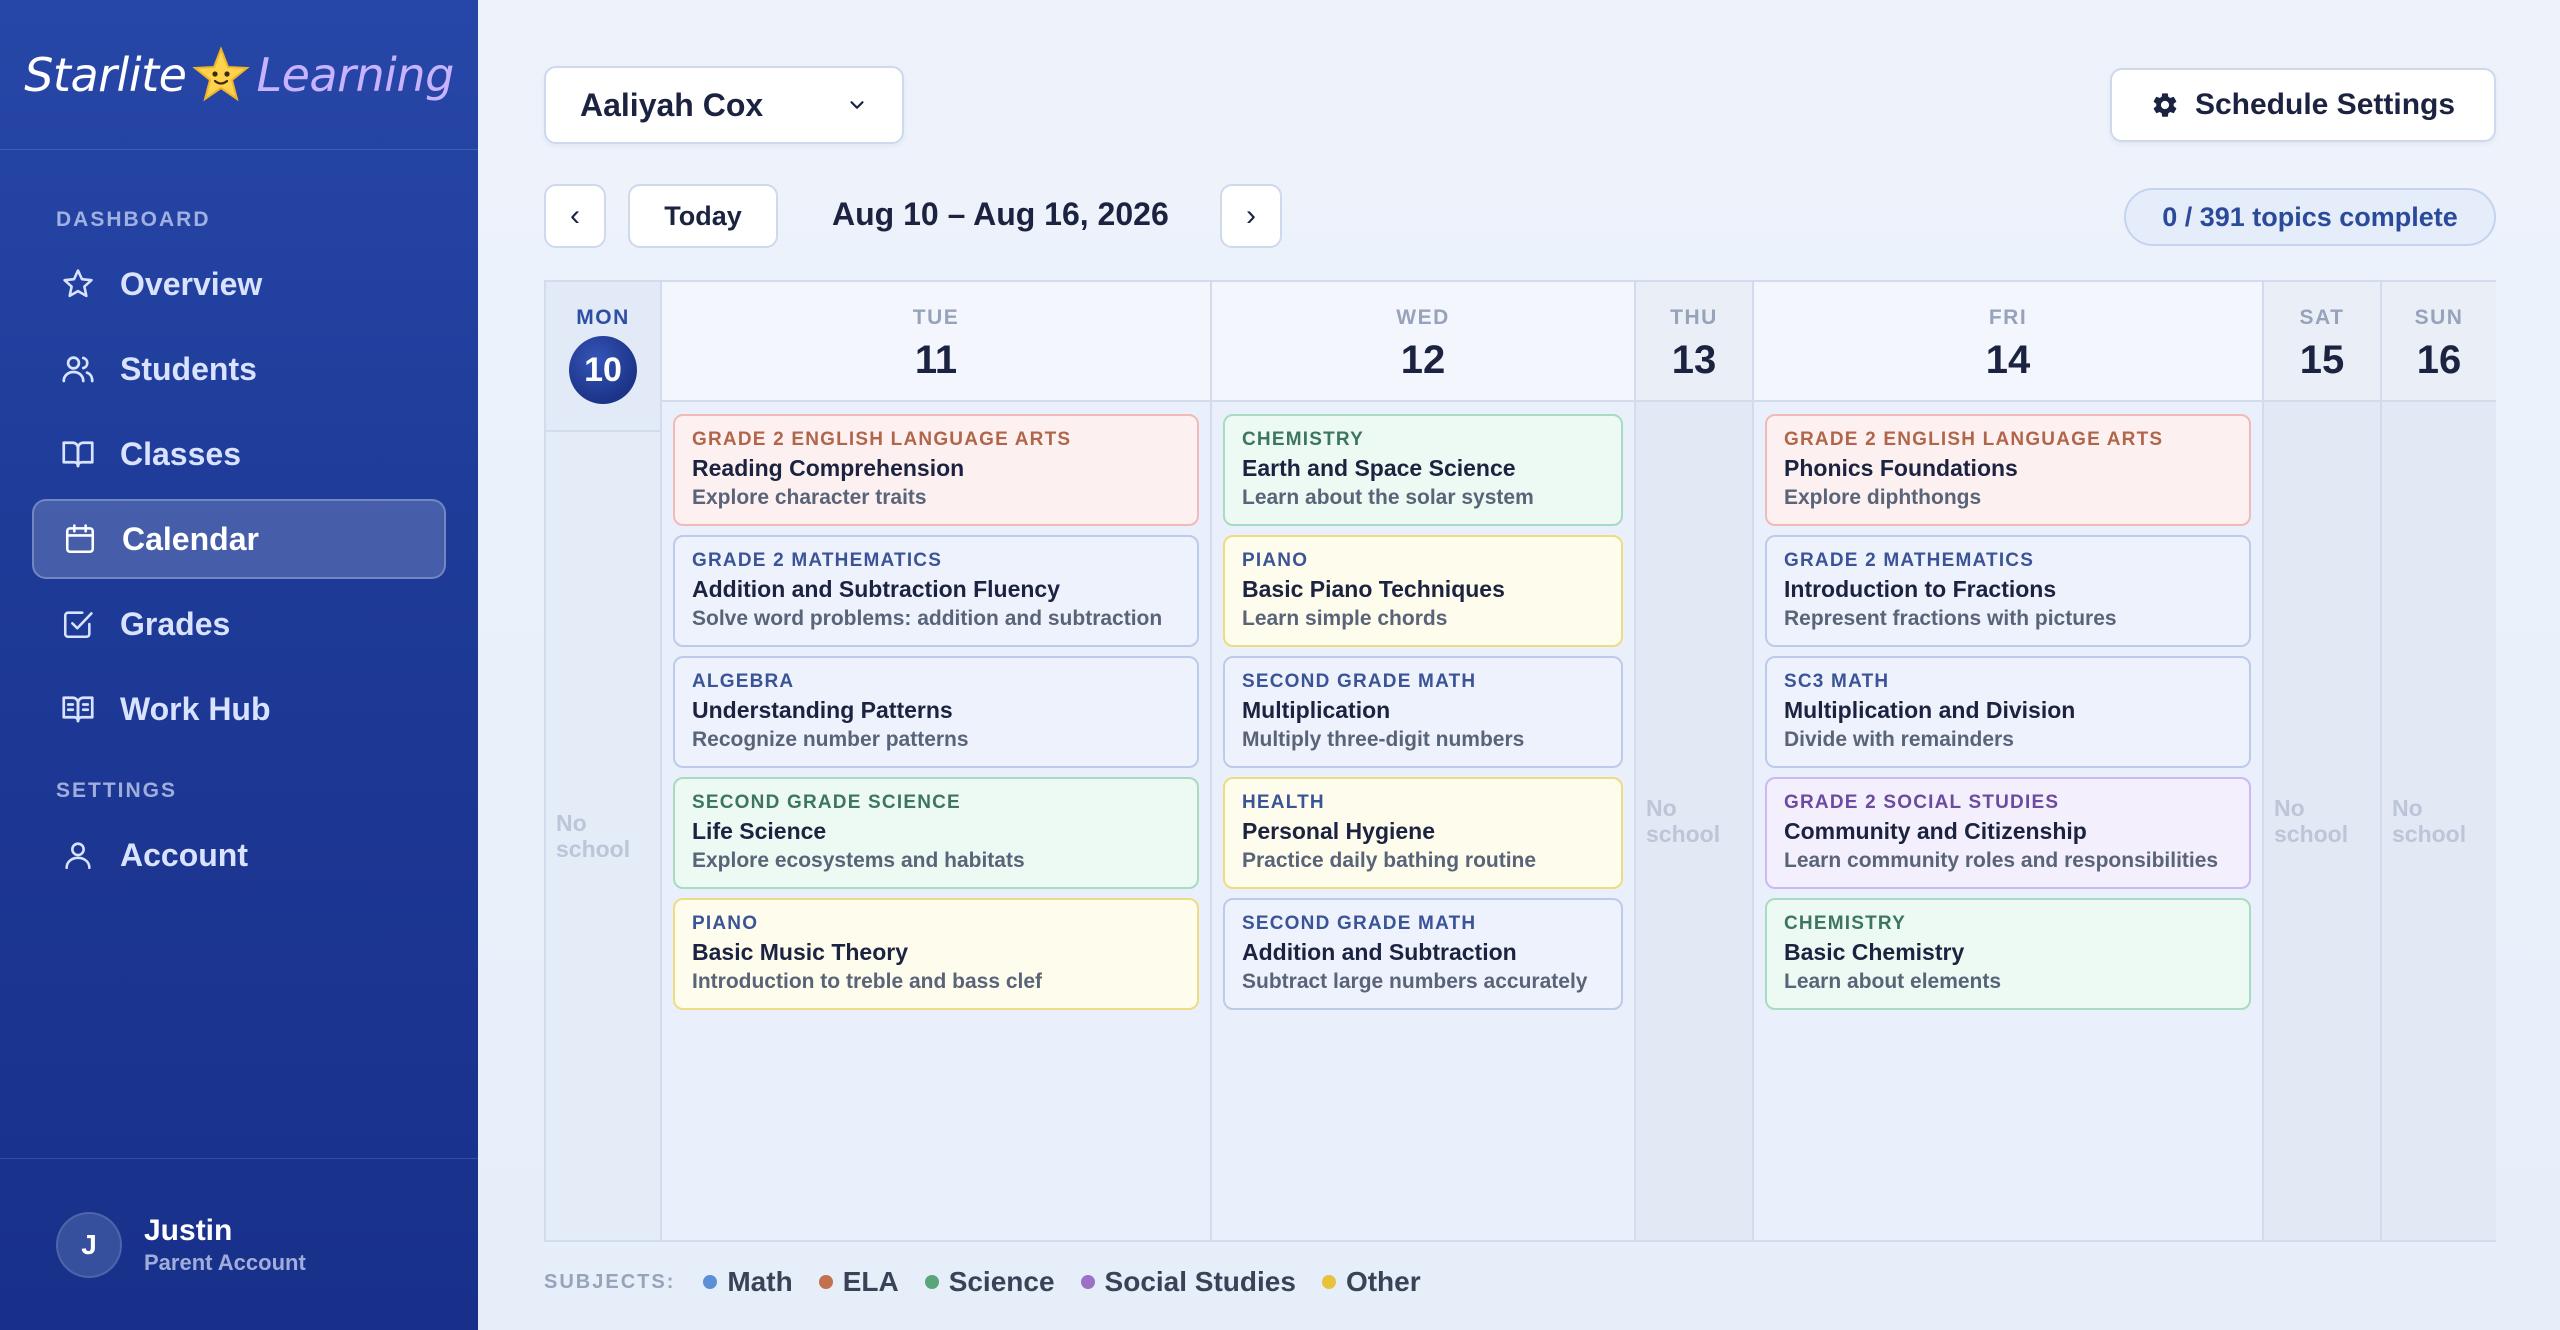 The height and width of the screenshot is (1330, 2560). I want to click on day-column-mon: MON 10 No school, so click(604, 761).